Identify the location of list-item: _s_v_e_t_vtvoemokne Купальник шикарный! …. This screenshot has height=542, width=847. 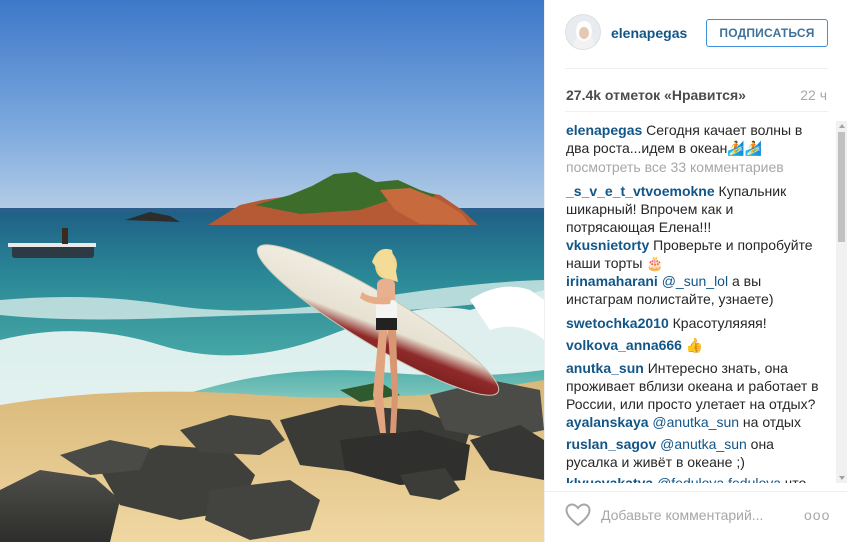
(693, 209).